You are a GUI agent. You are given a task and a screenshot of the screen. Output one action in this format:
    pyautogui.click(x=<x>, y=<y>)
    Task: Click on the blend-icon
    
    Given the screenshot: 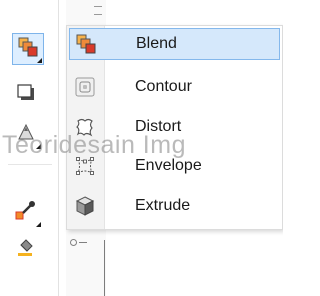 What is the action you would take?
    pyautogui.click(x=86, y=44)
    